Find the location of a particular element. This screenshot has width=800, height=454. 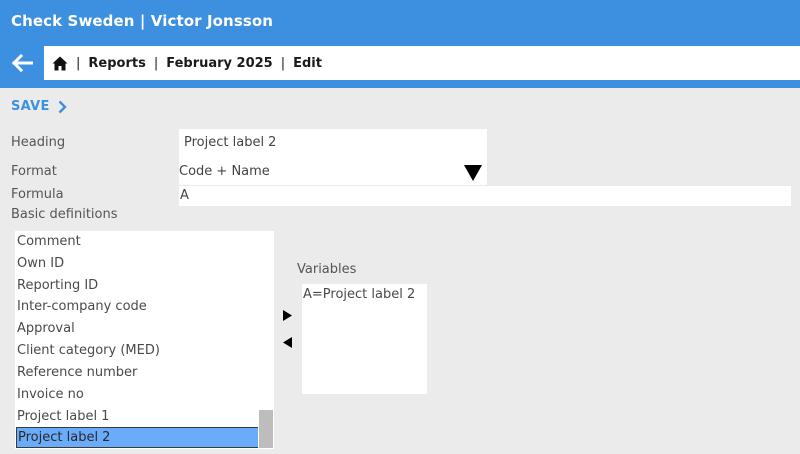

home-button is located at coordinates (60, 63).